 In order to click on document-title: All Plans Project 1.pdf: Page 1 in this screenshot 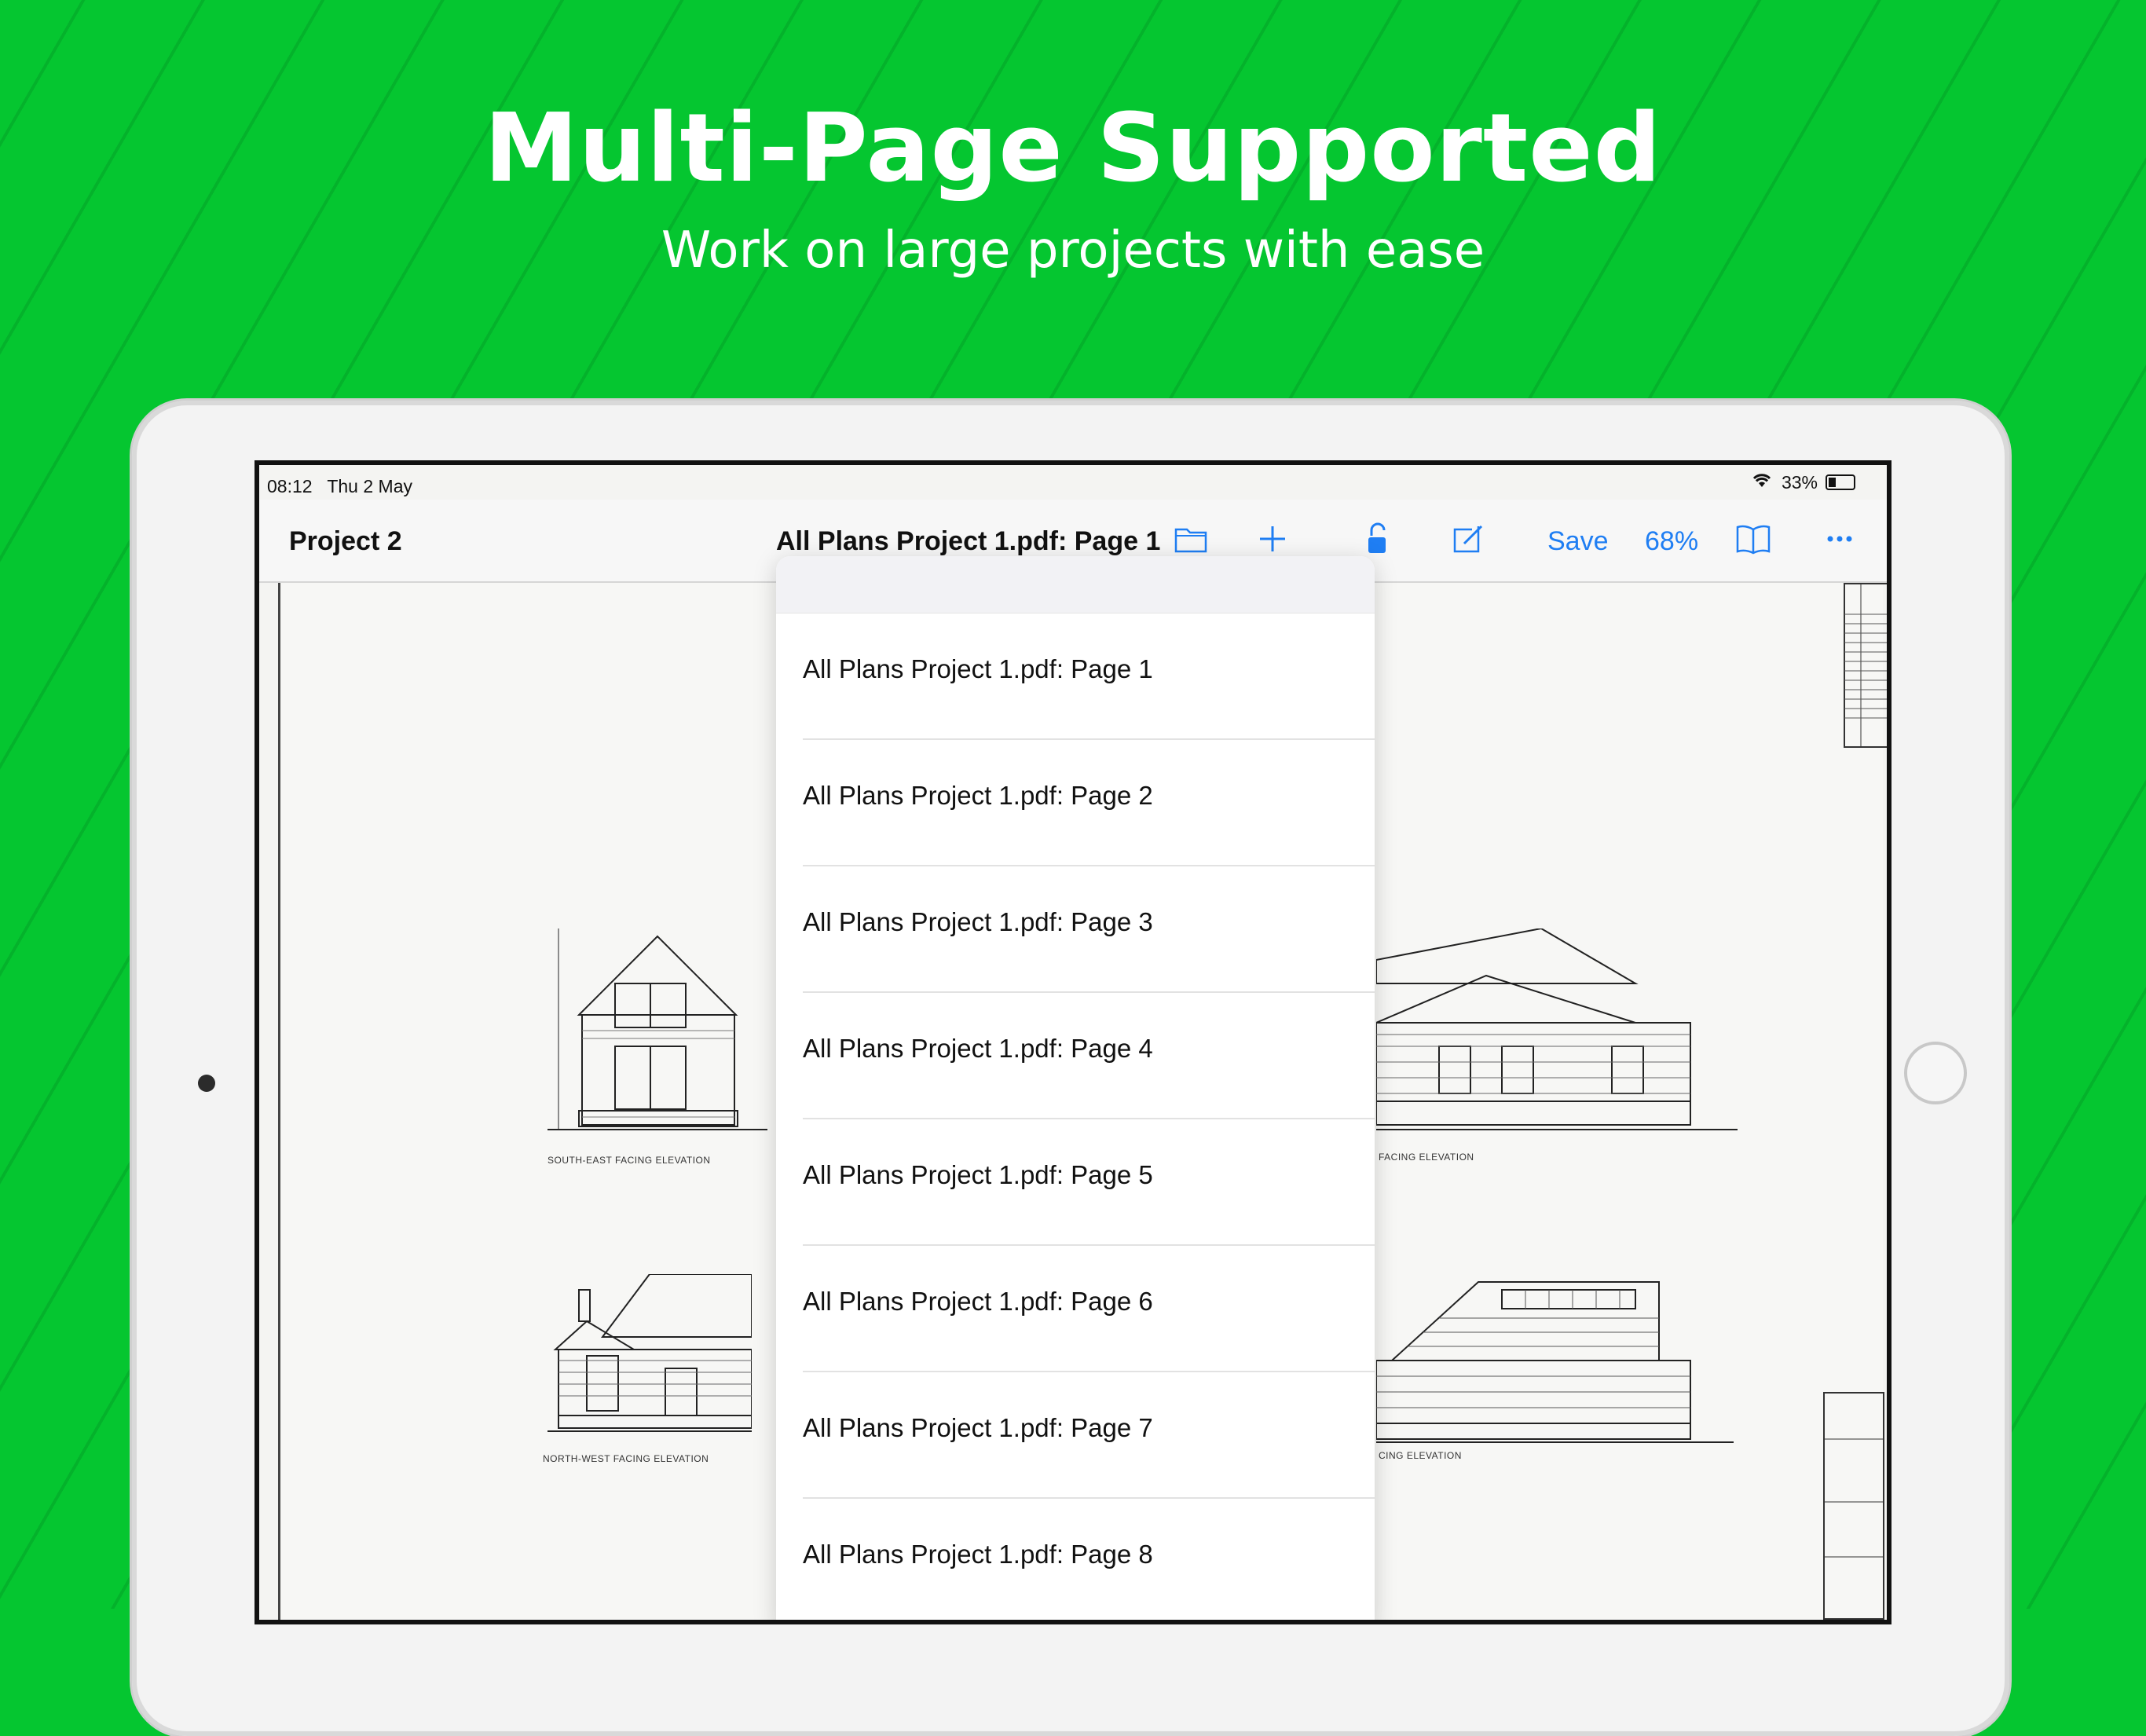, I will do `click(968, 541)`.